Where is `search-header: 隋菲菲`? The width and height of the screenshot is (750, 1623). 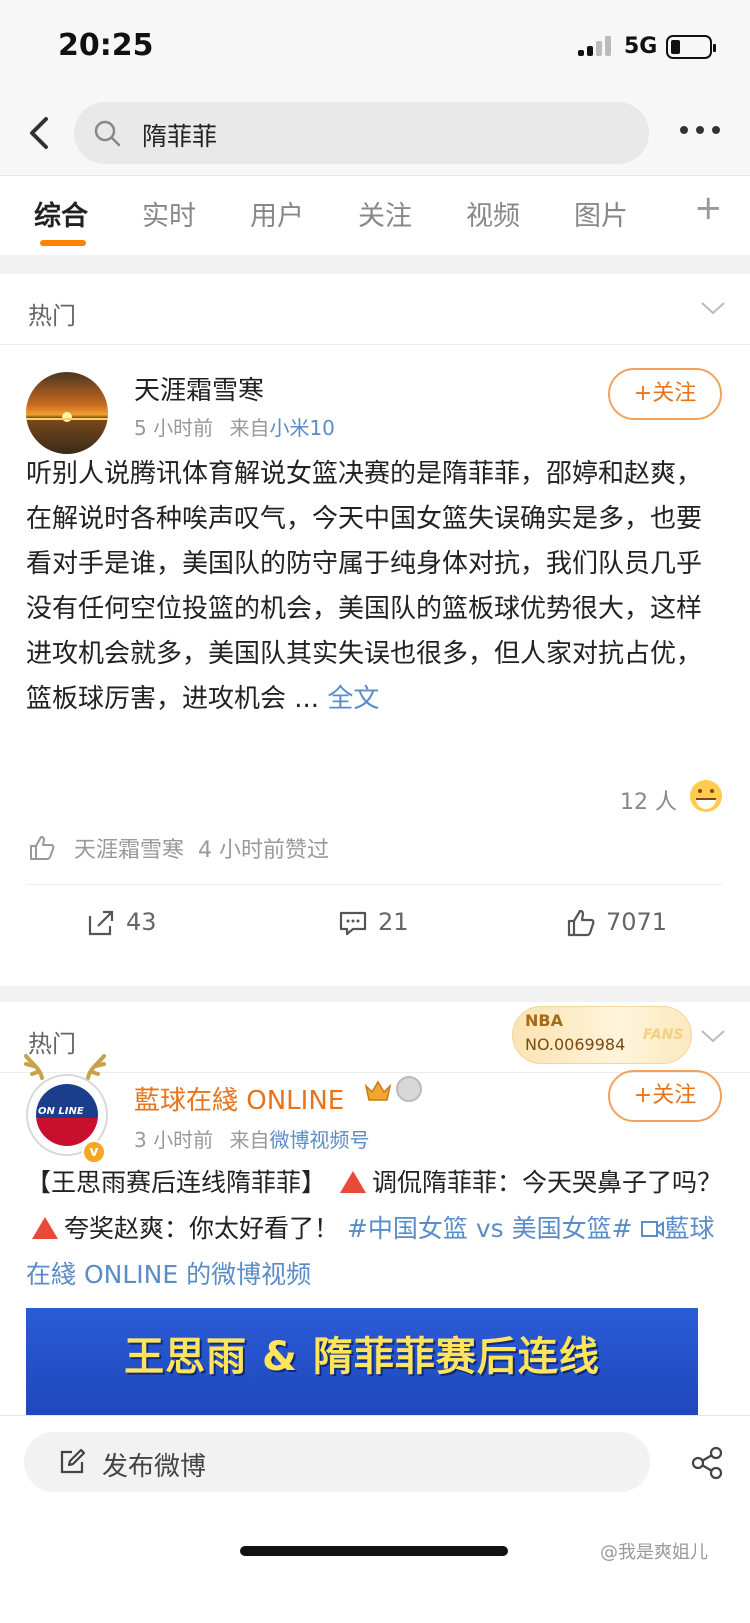
search-header: 隋菲菲 is located at coordinates (375, 135).